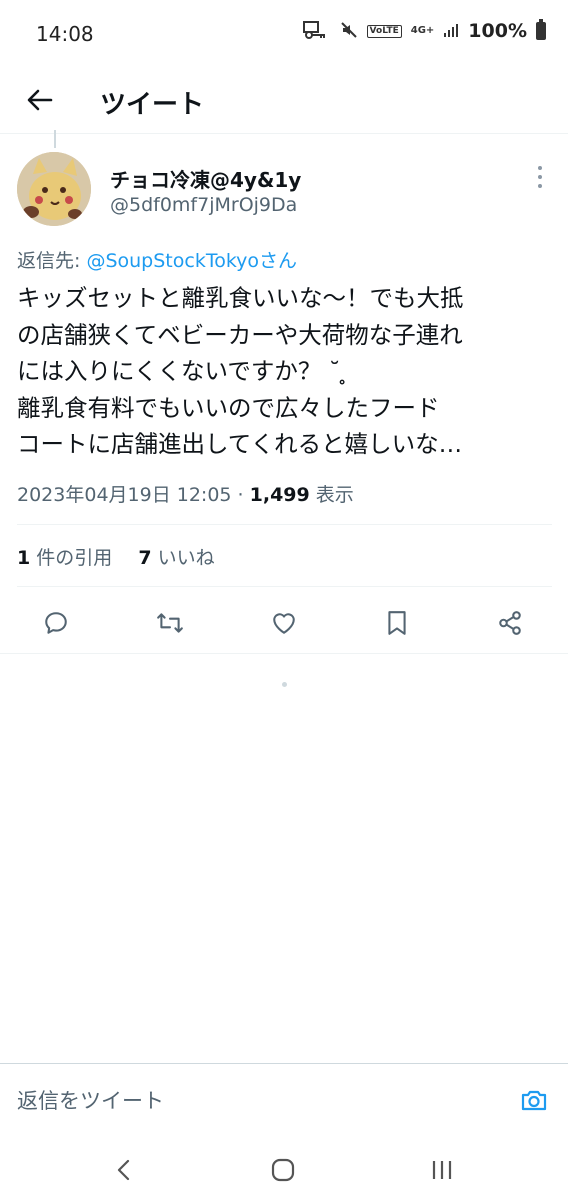 This screenshot has width=568, height=1200. I want to click on mute-icon, so click(349, 31).